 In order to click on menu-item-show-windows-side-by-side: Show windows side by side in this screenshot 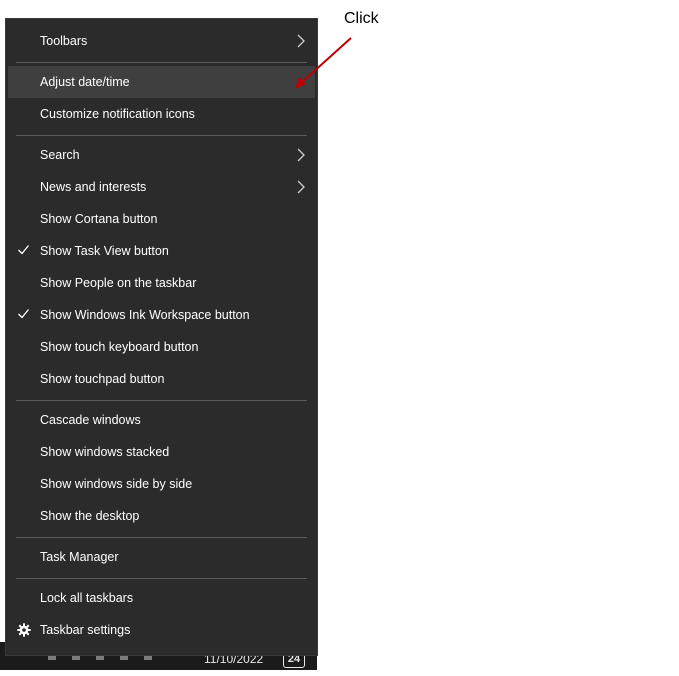, I will do `click(161, 484)`.